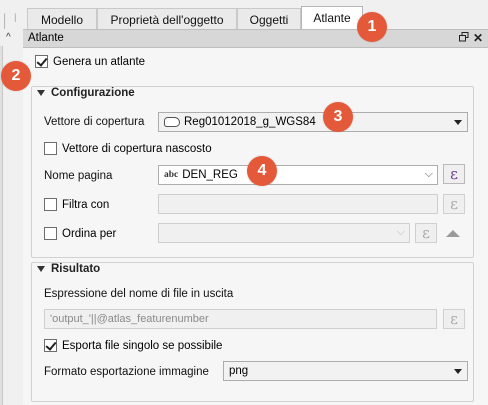 Image resolution: width=488 pixels, height=405 pixels. What do you see at coordinates (298, 204) in the screenshot?
I see `filter-field` at bounding box center [298, 204].